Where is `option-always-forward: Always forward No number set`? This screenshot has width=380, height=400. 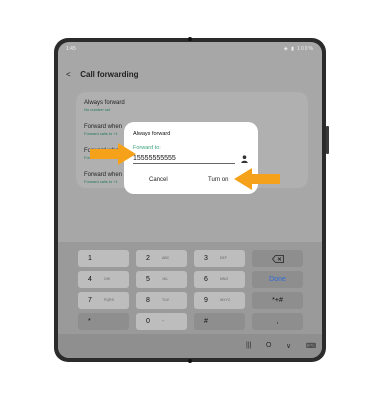 option-always-forward: Always forward No number set is located at coordinates (104, 106).